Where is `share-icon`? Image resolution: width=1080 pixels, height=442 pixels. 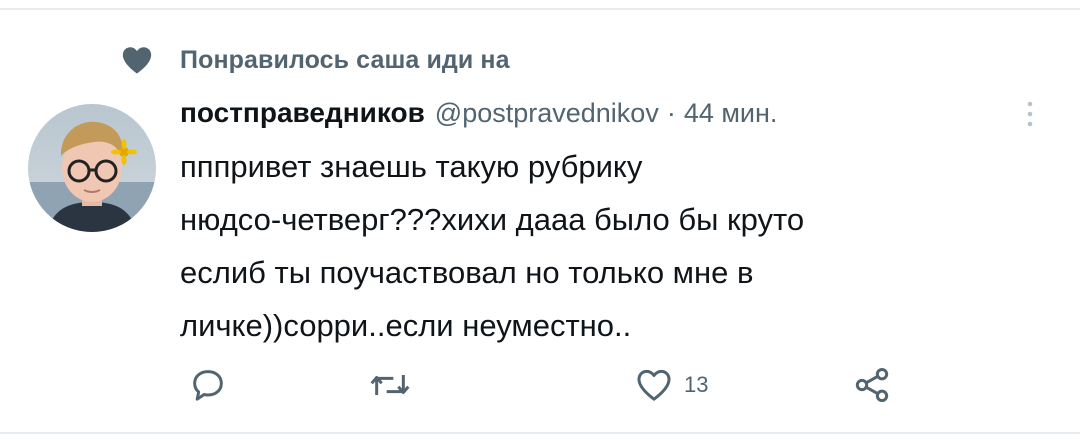
share-icon is located at coordinates (872, 385).